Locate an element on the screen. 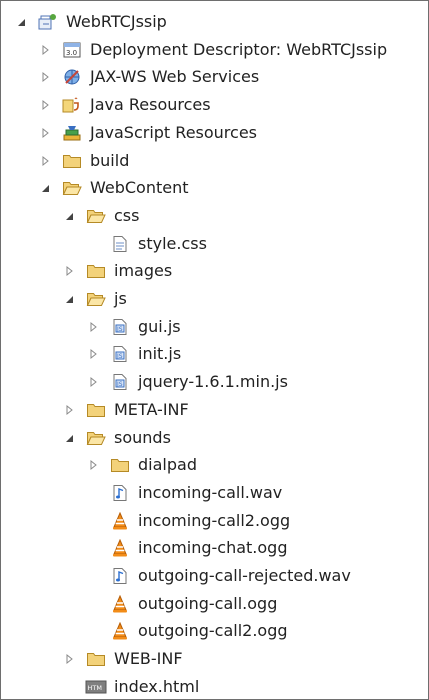 The image size is (429, 700). tree-item-label: outgoing-call2.ogg is located at coordinates (213, 631).